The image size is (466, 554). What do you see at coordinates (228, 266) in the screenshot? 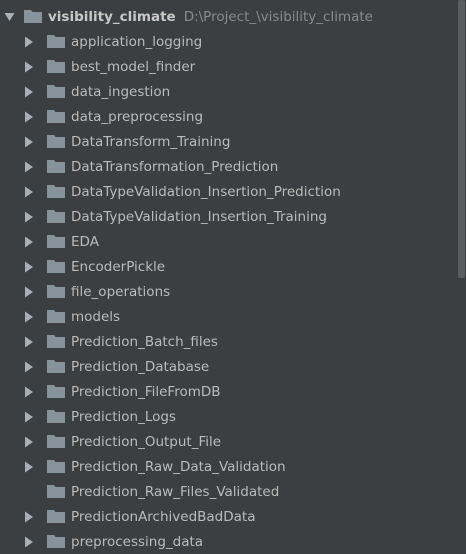
I see `tree-item: EncoderPickle` at bounding box center [228, 266].